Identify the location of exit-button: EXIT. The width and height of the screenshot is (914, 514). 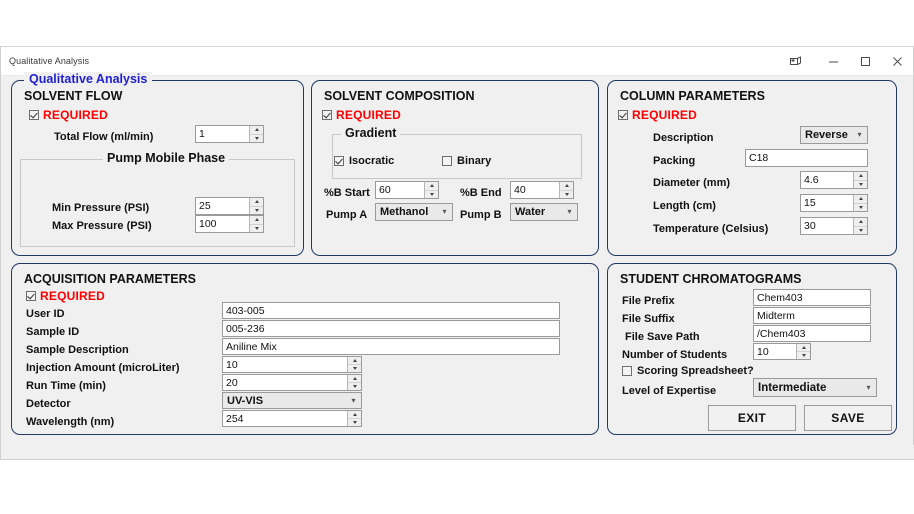
(752, 418).